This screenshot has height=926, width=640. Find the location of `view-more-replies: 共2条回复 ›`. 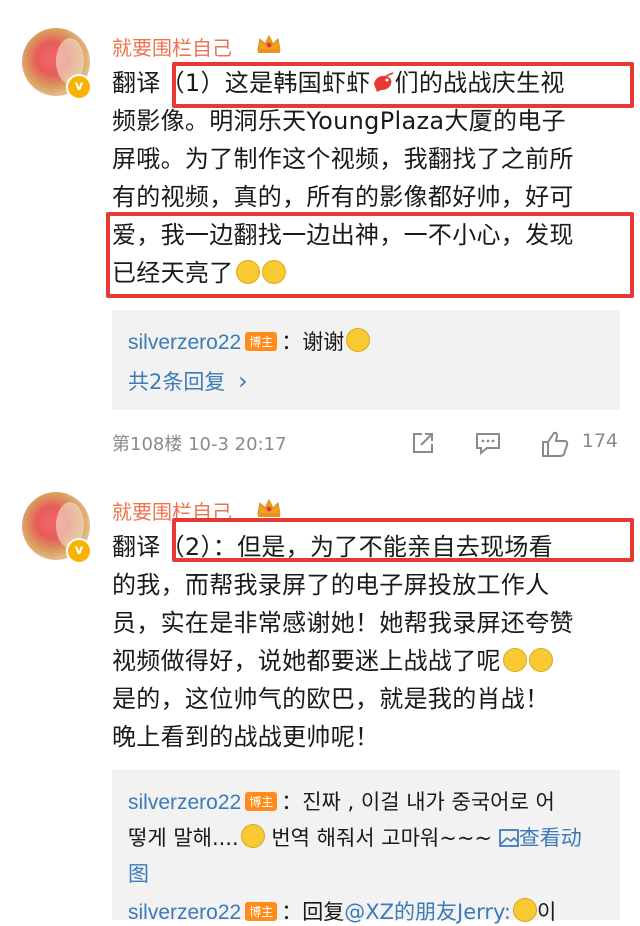

view-more-replies: 共2条回复 › is located at coordinates (188, 381).